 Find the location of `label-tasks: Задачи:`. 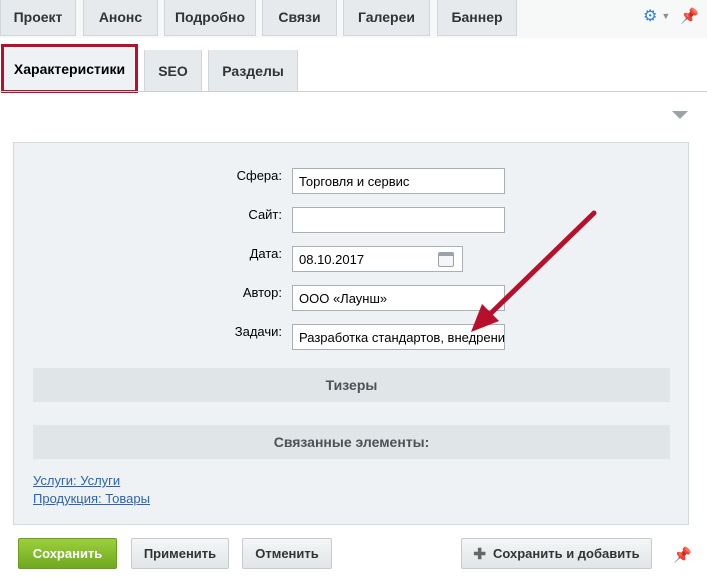

label-tasks: Задачи: is located at coordinates (258, 331).